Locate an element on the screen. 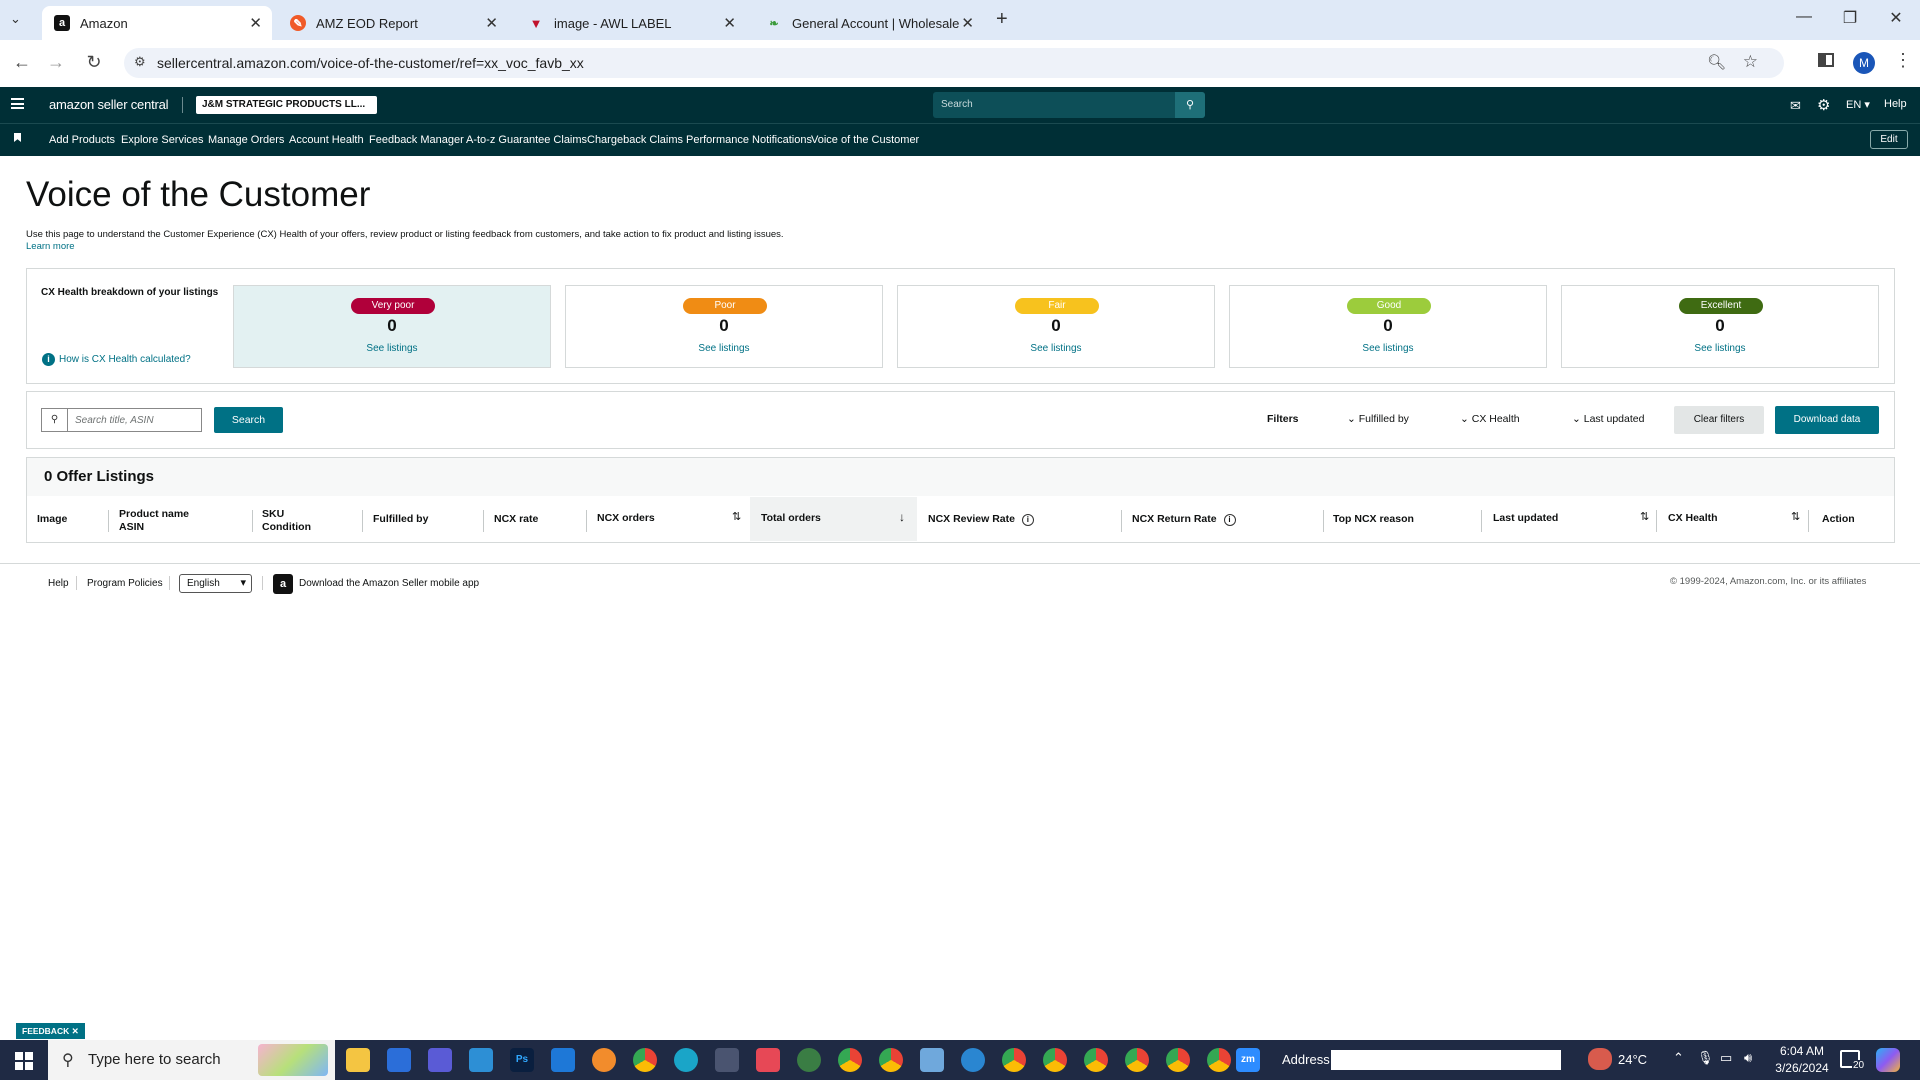 This screenshot has width=1920, height=1080. clock-date: 3/26/2024 is located at coordinates (1802, 1068).